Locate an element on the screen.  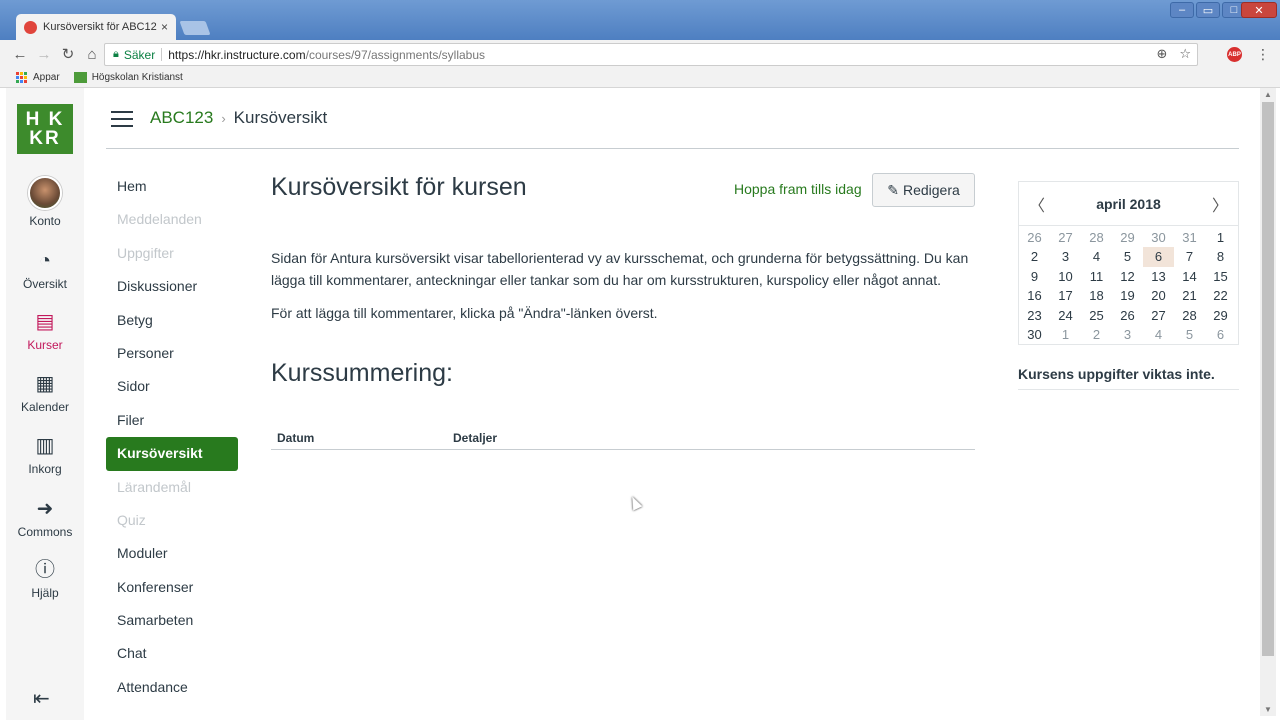
course-nav-syllabus: Kursöversikt is located at coordinates (172, 454).